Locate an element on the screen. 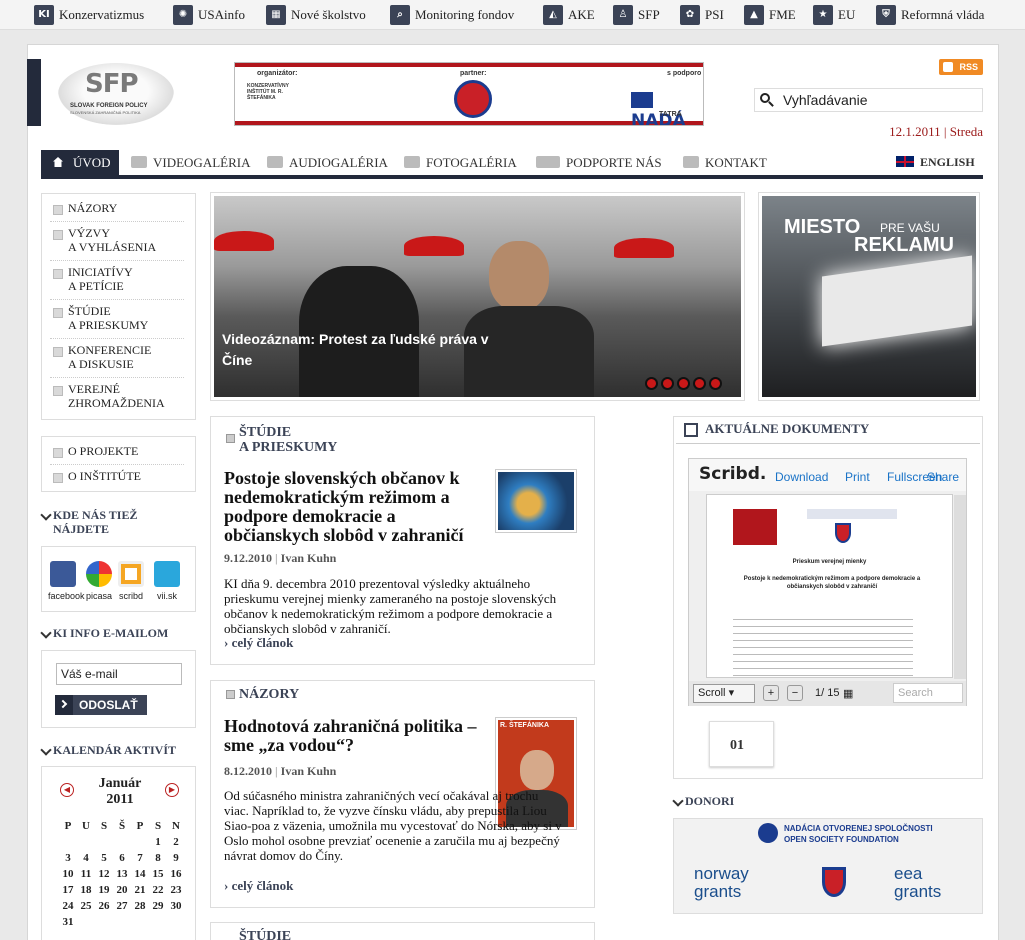 The height and width of the screenshot is (940, 1025). article-section-label: ŠTÚDIE A PRIESKUMY is located at coordinates (288, 440).